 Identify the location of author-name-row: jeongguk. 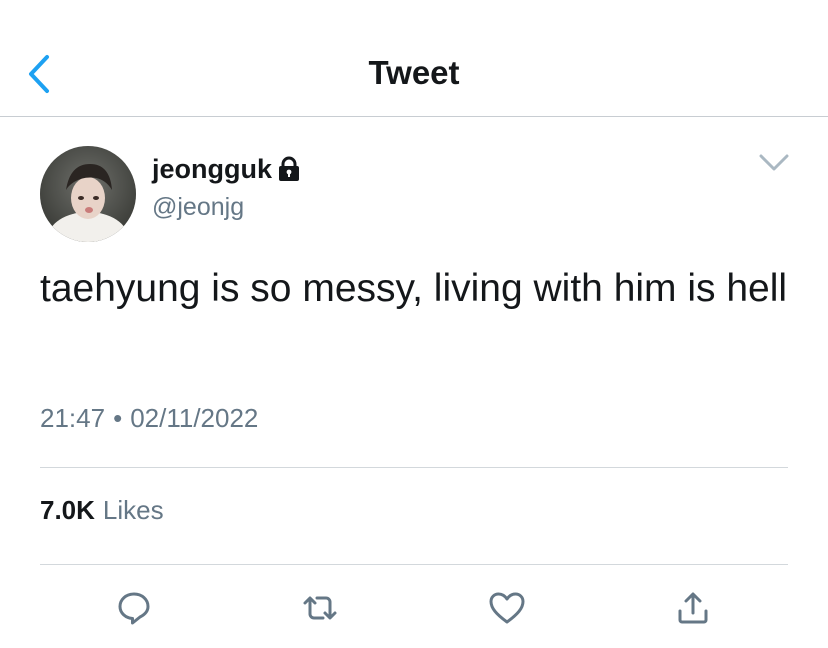
(226, 169).